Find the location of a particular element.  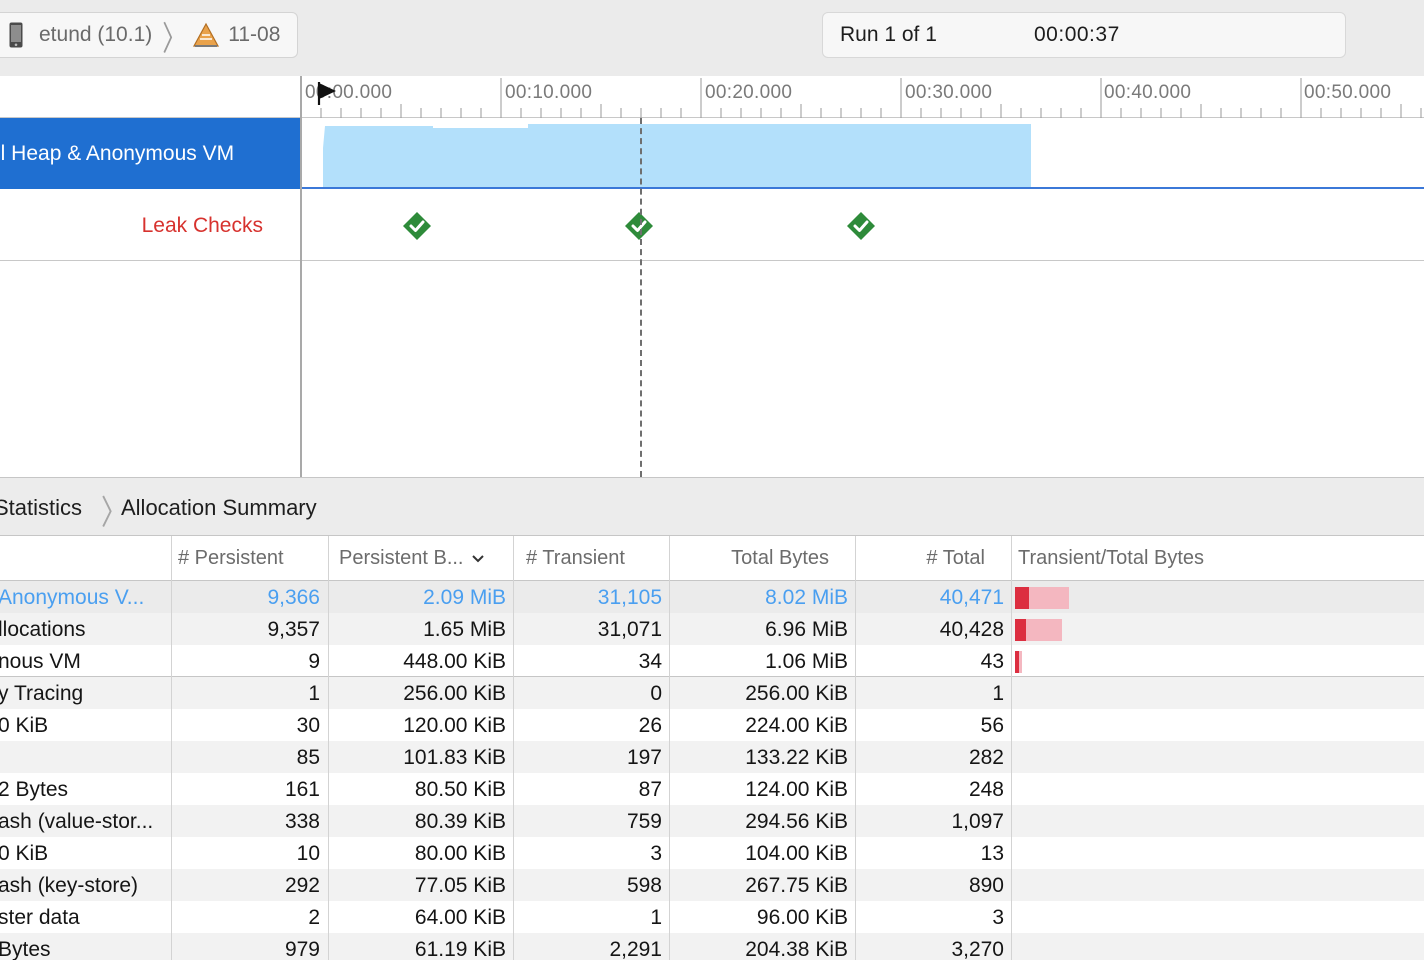

toolbar: etund (10.1) 〉 11-08 Run 1 of 1 00:00:37 is located at coordinates (712, 38).